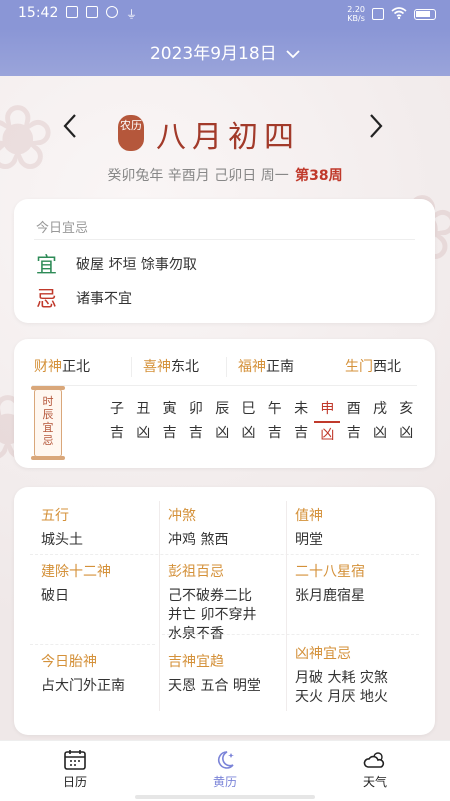  I want to click on chongsha-cell: 冲煞 冲鸡 煞西, so click(198, 527).